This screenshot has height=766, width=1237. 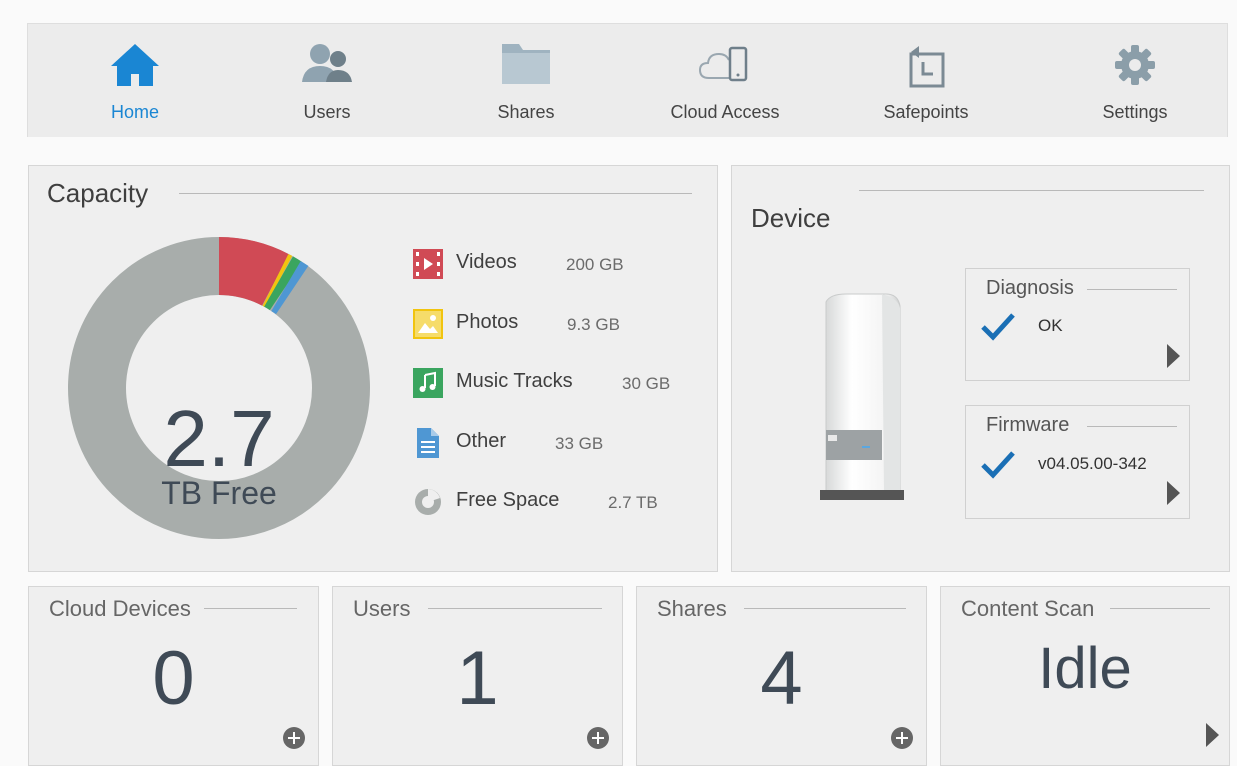 I want to click on gear-icon, so click(x=1135, y=65).